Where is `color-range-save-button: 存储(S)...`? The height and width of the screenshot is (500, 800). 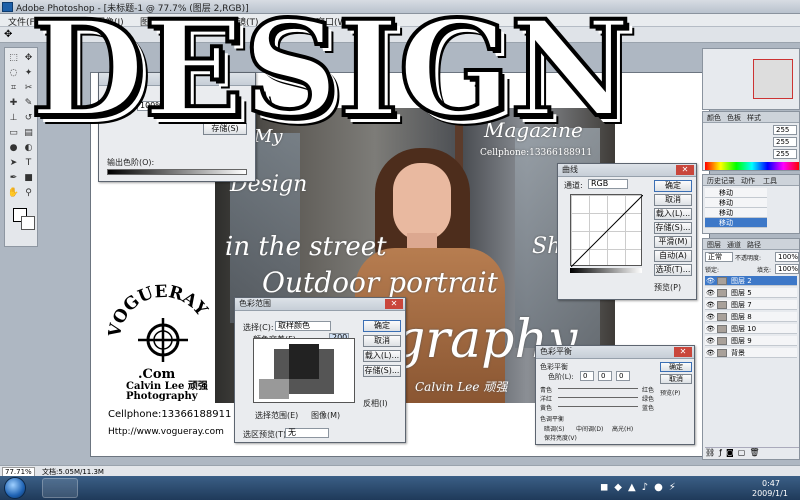 color-range-save-button: 存储(S)... is located at coordinates (382, 371).